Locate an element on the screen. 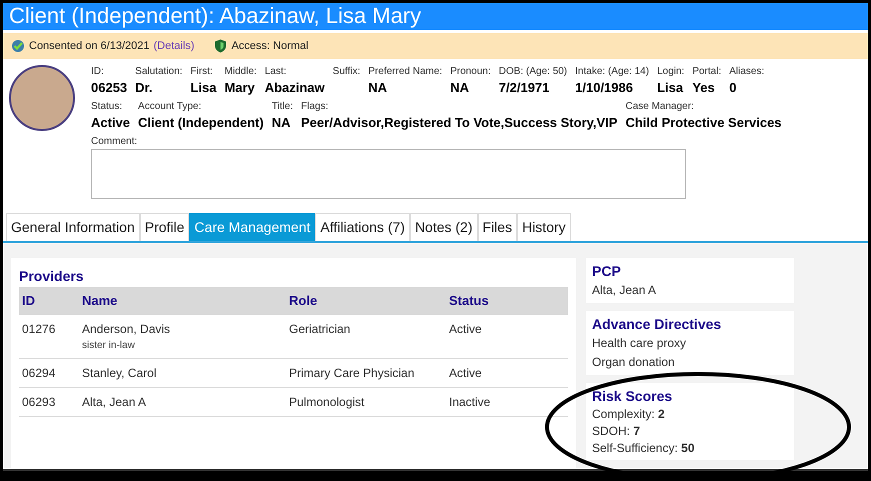 The width and height of the screenshot is (871, 481). shield-icon is located at coordinates (221, 46).